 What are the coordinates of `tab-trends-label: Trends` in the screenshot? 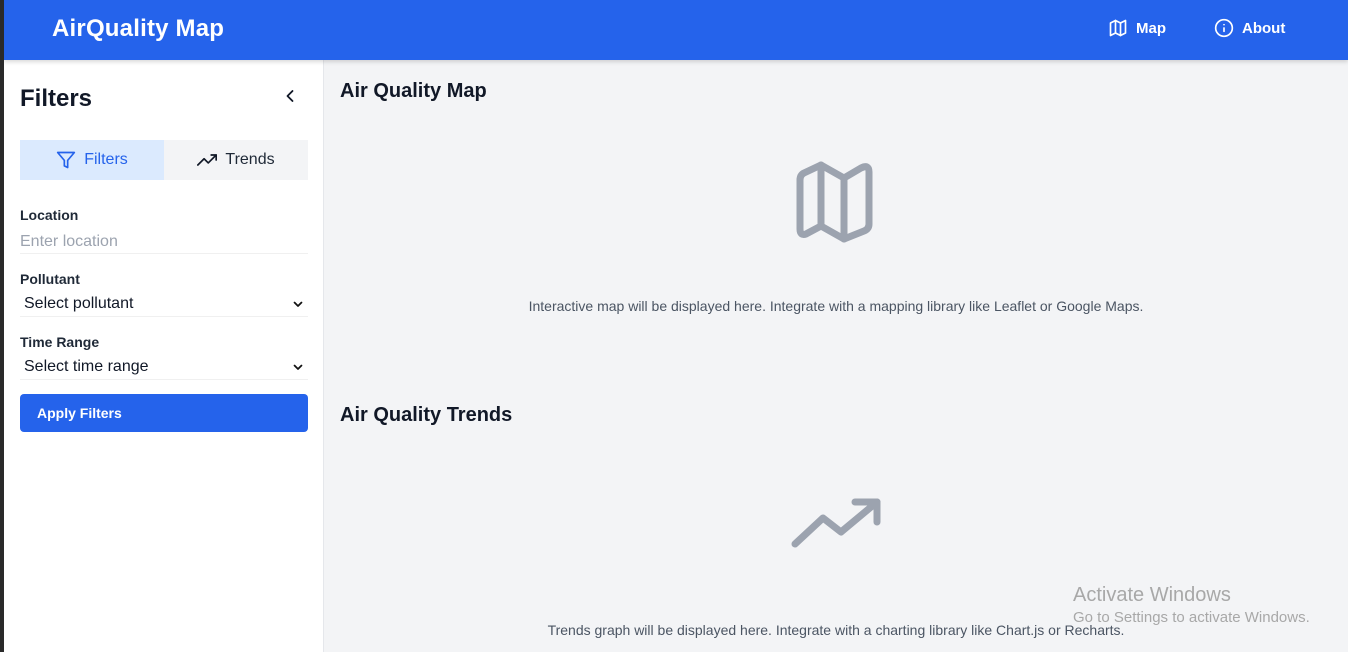 It's located at (250, 159).